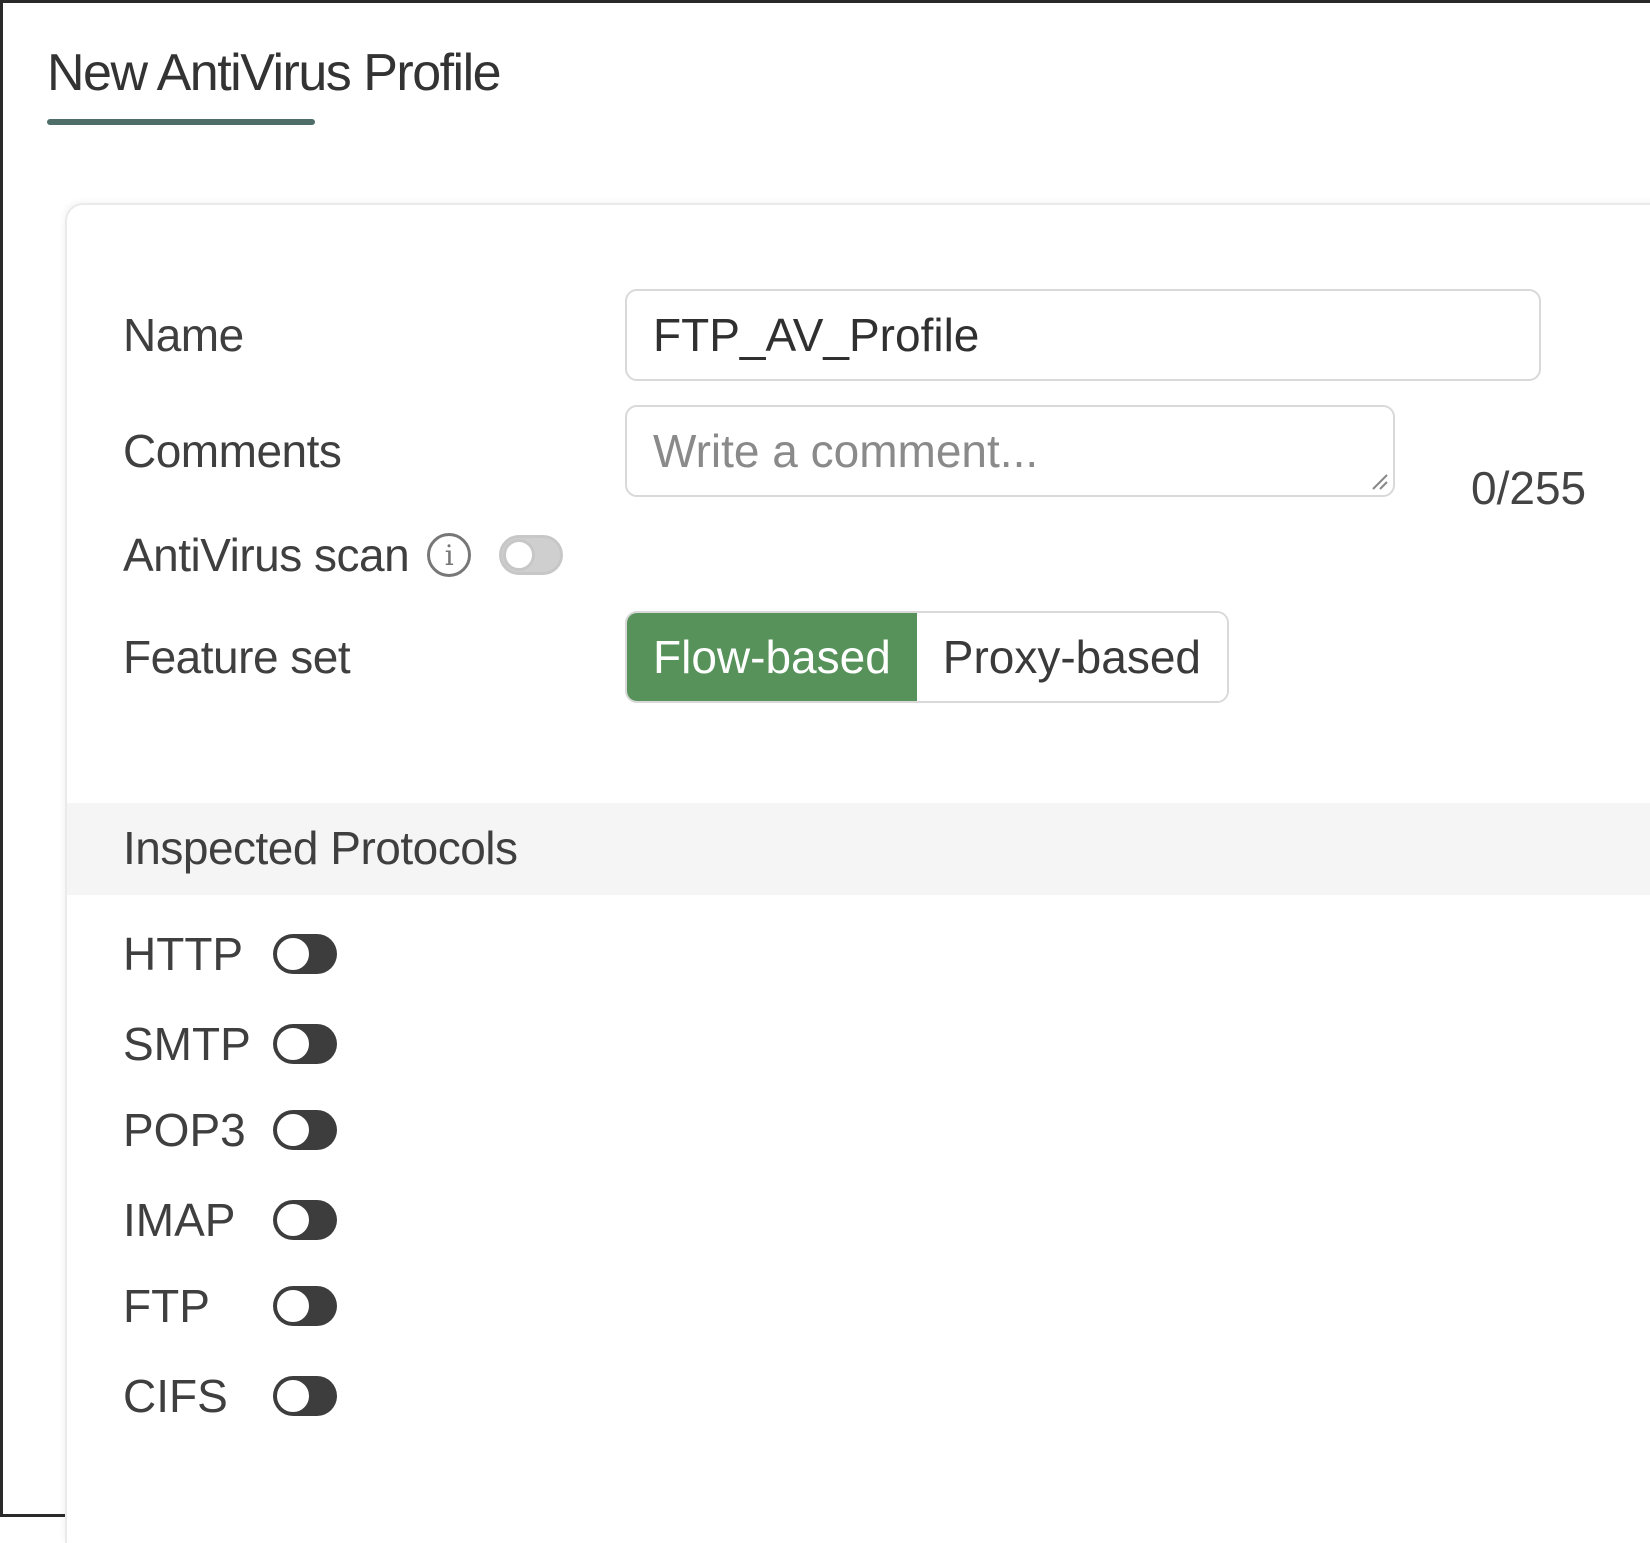 Image resolution: width=1650 pixels, height=1543 pixels. I want to click on av-scan-label: AntiVirus scan, so click(266, 555).